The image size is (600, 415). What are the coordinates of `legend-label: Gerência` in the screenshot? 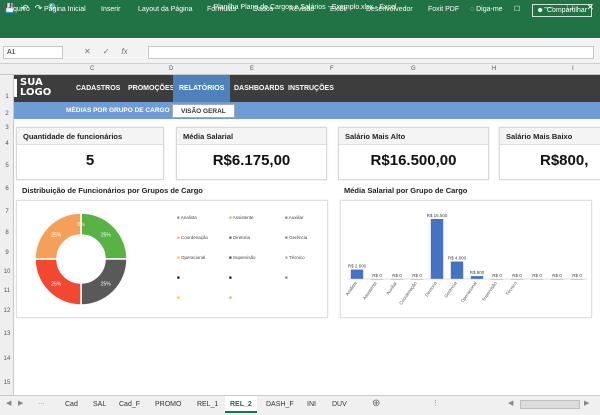 It's located at (298, 237).